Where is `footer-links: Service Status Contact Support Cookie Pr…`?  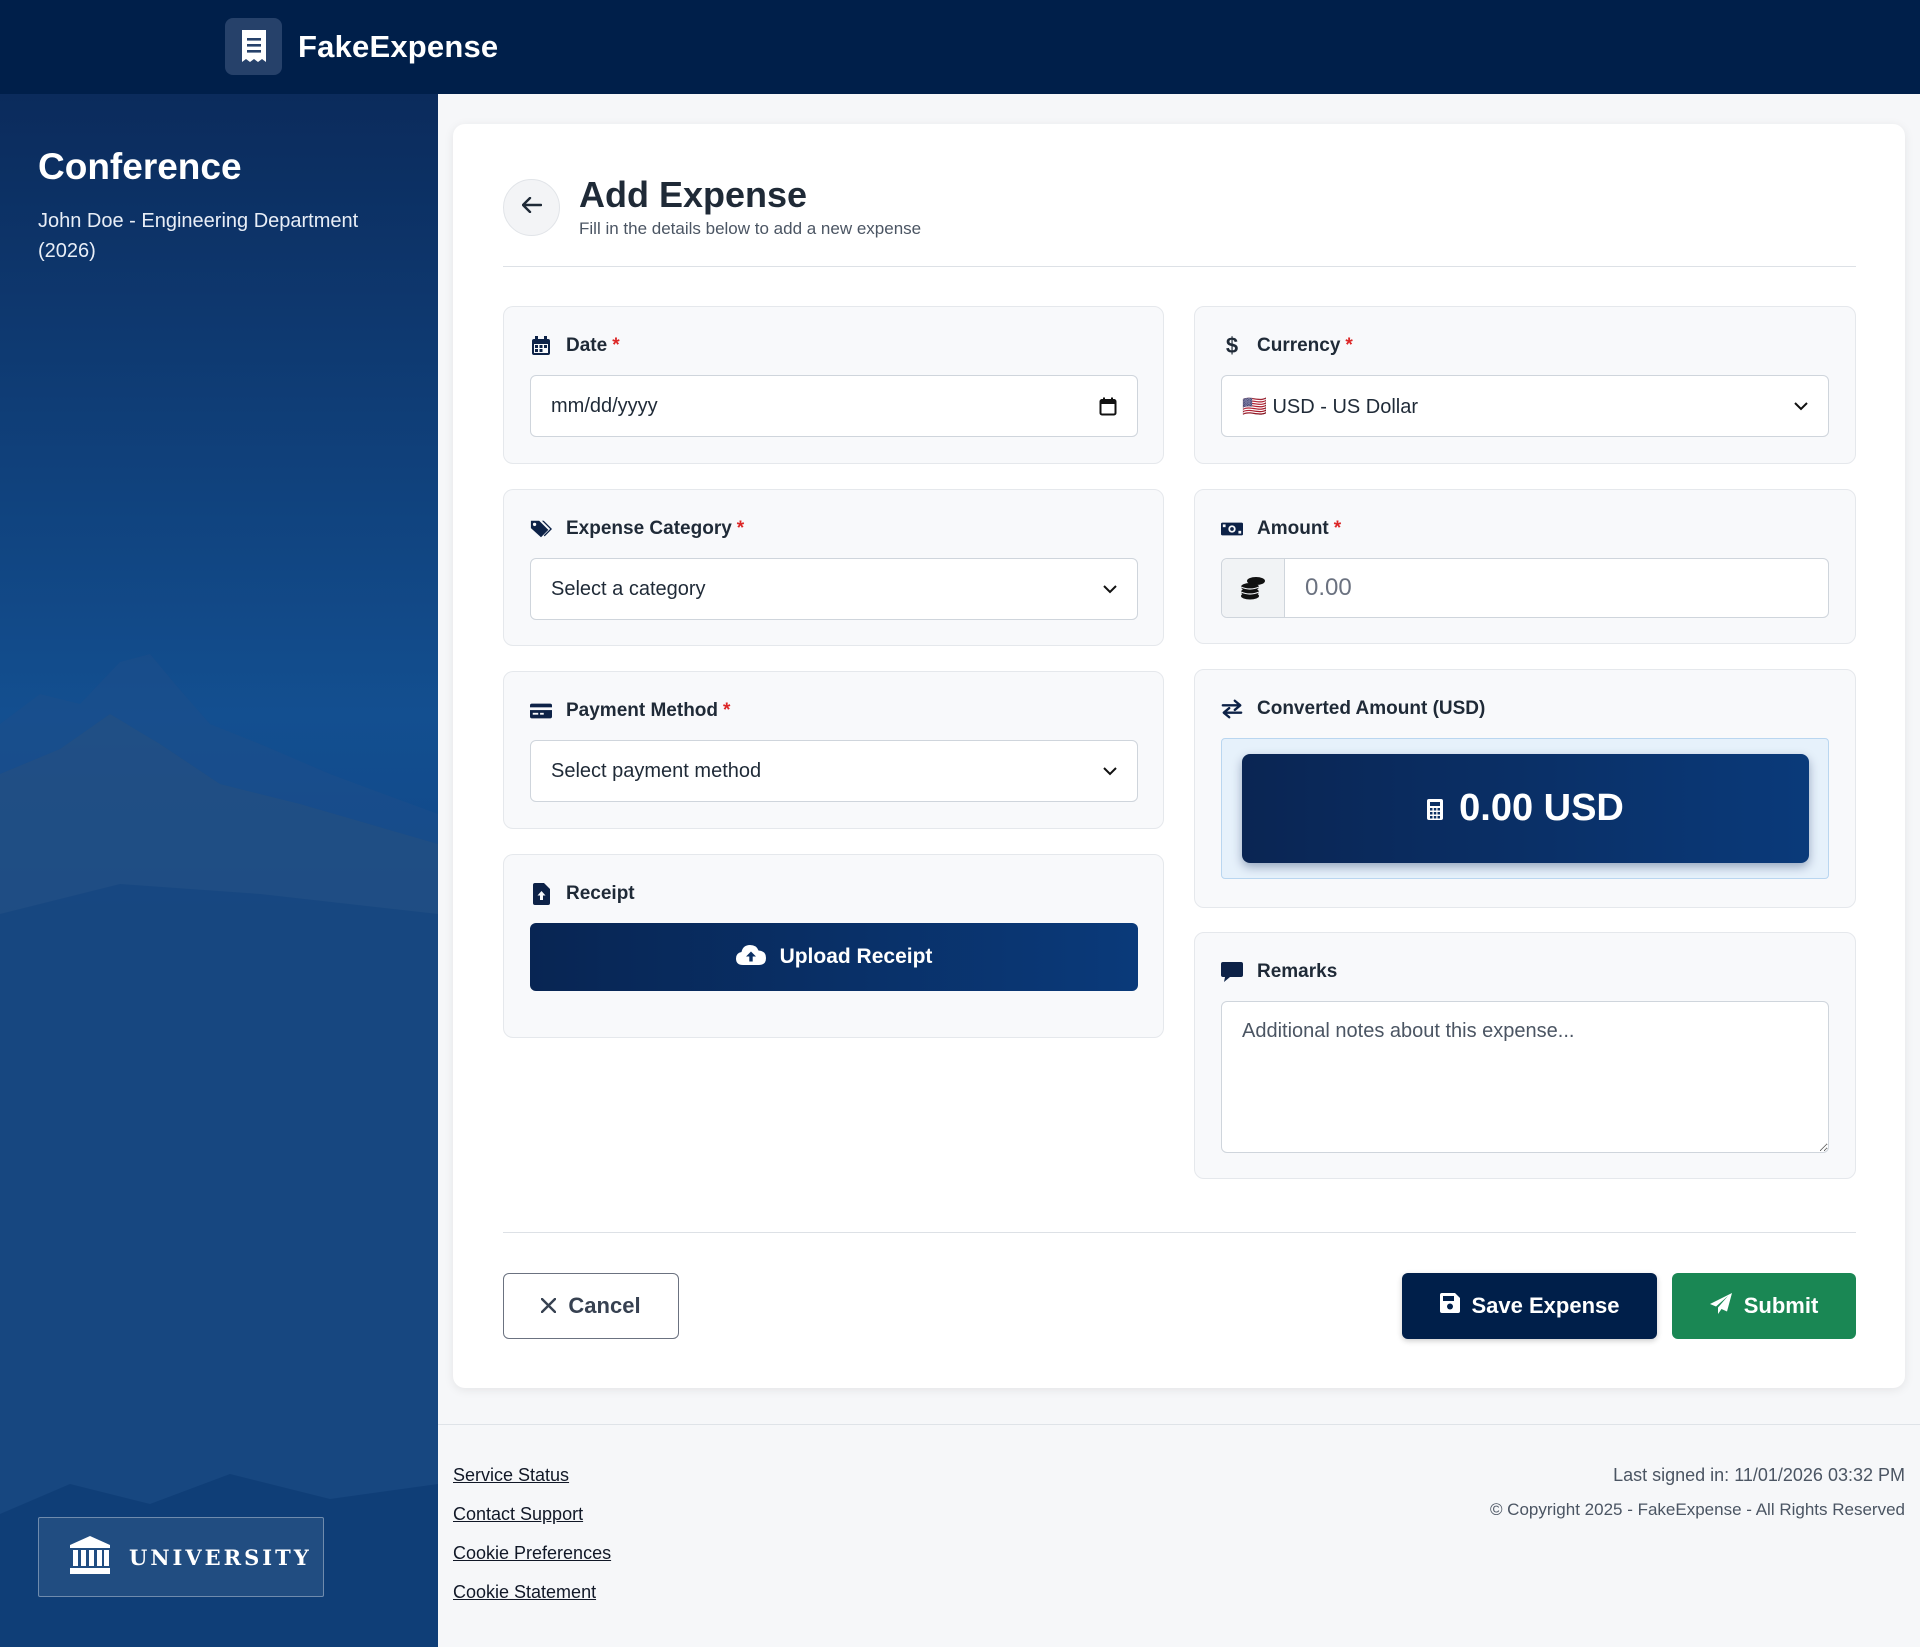 footer-links: Service Status Contact Support Cookie Pr… is located at coordinates (532, 1533).